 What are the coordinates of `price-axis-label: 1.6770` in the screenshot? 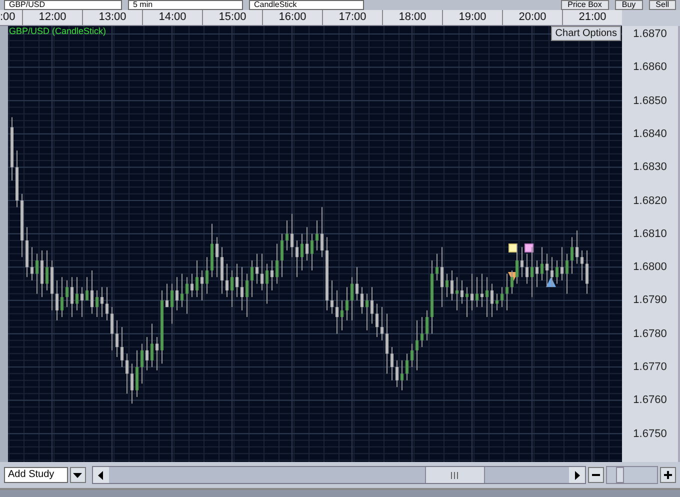 It's located at (650, 367).